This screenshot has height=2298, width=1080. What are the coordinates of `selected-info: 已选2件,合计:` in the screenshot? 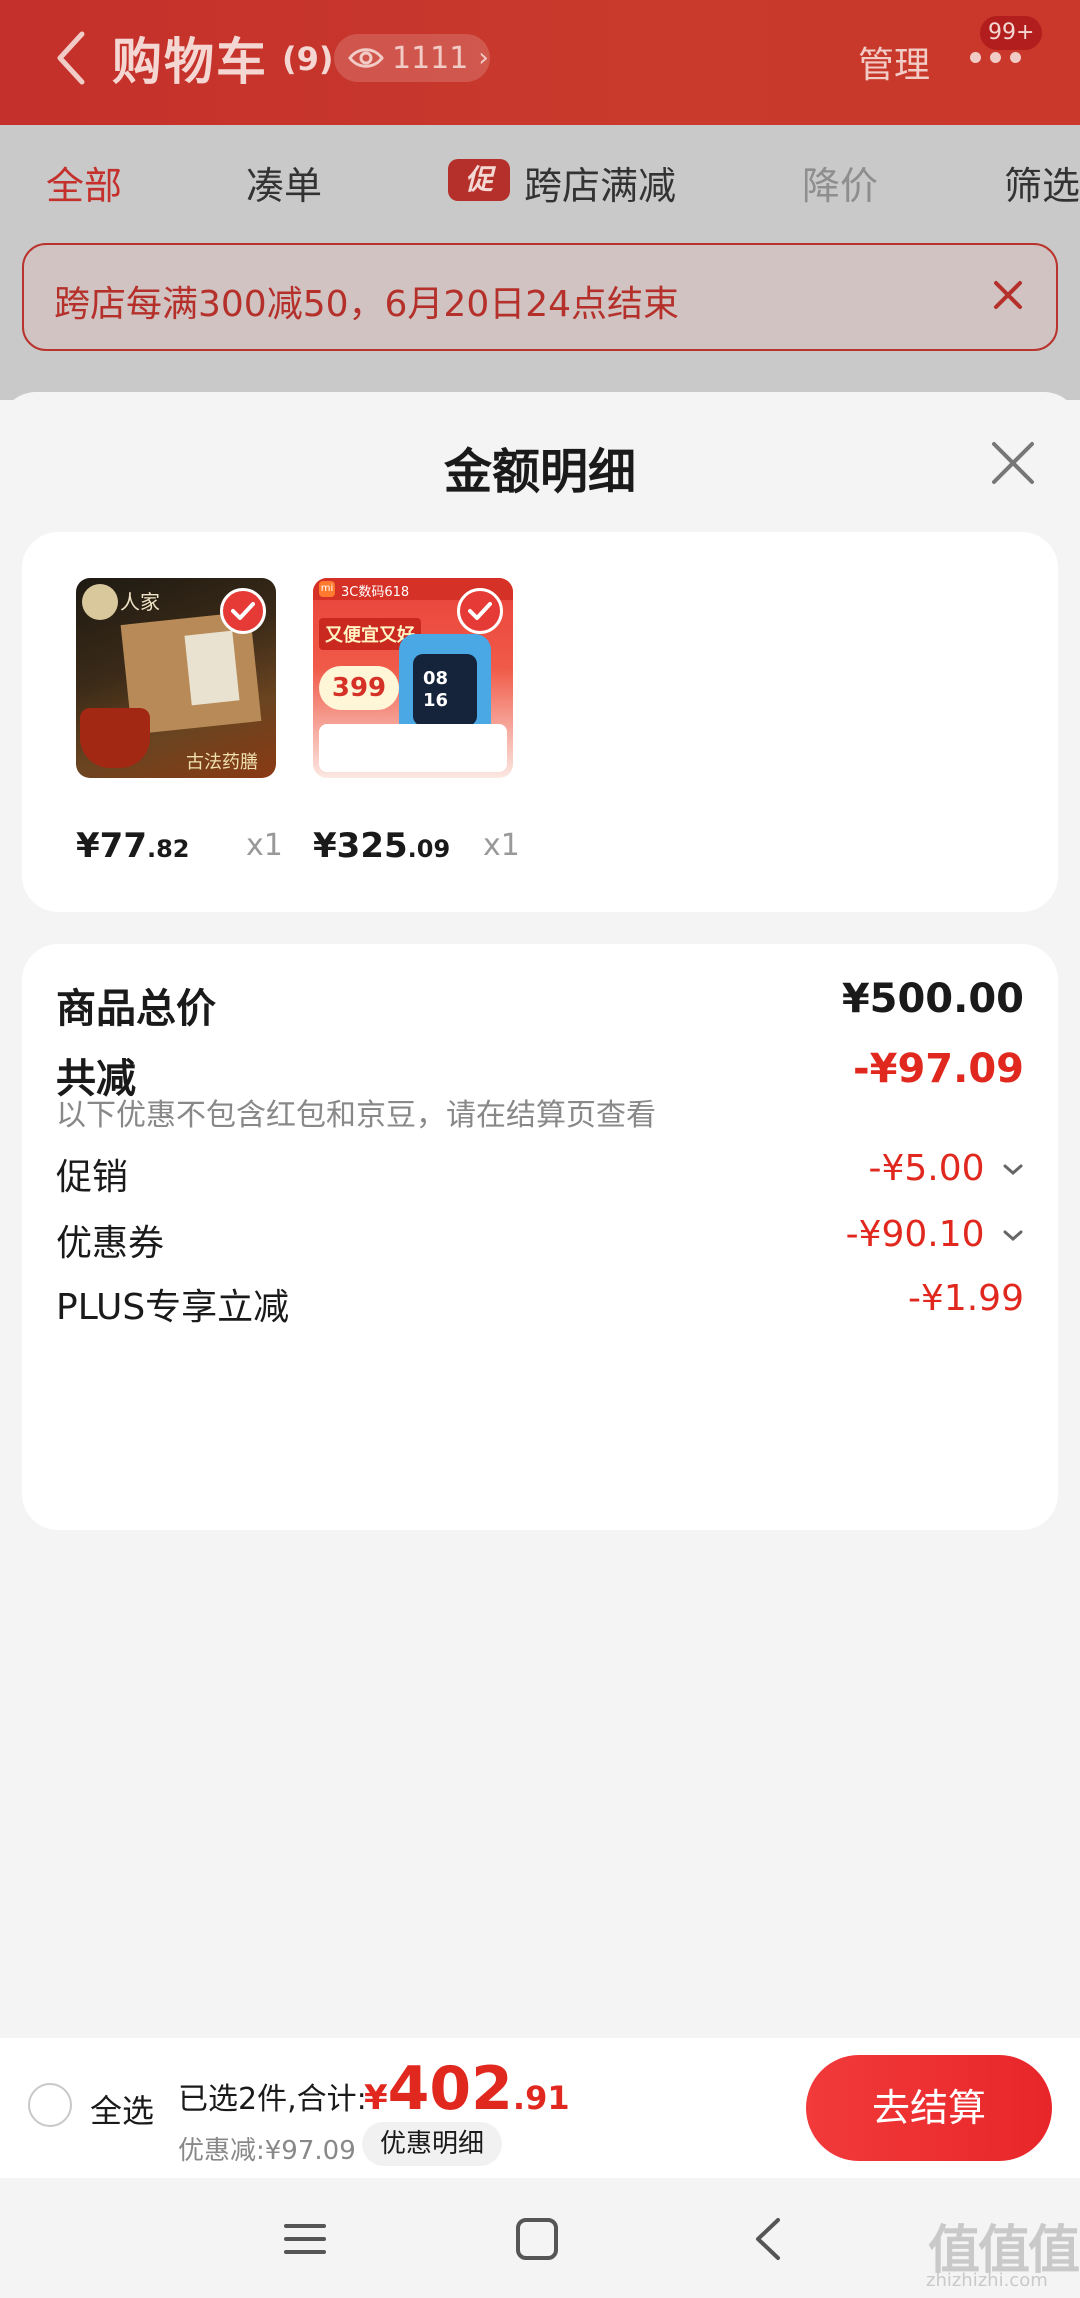 It's located at (272, 2099).